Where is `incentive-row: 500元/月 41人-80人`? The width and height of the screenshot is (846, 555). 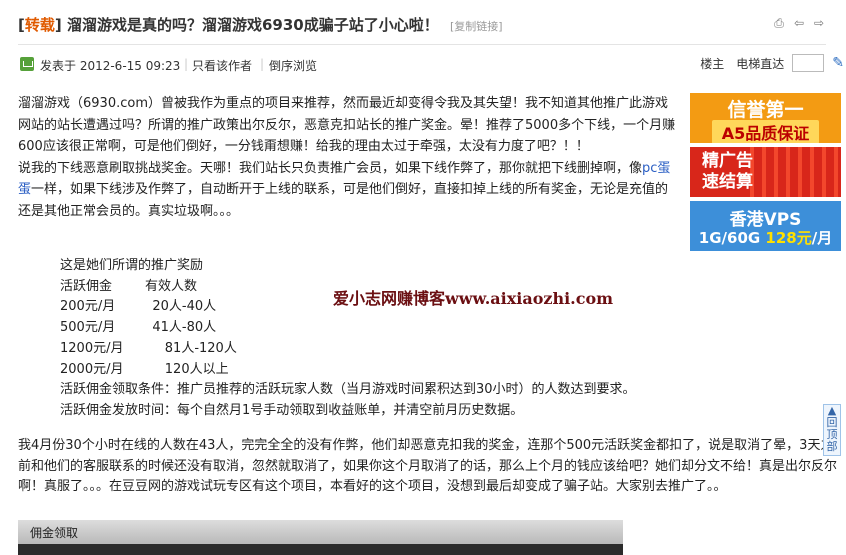
incentive-row: 500元/月 41人-80人 is located at coordinates (138, 328).